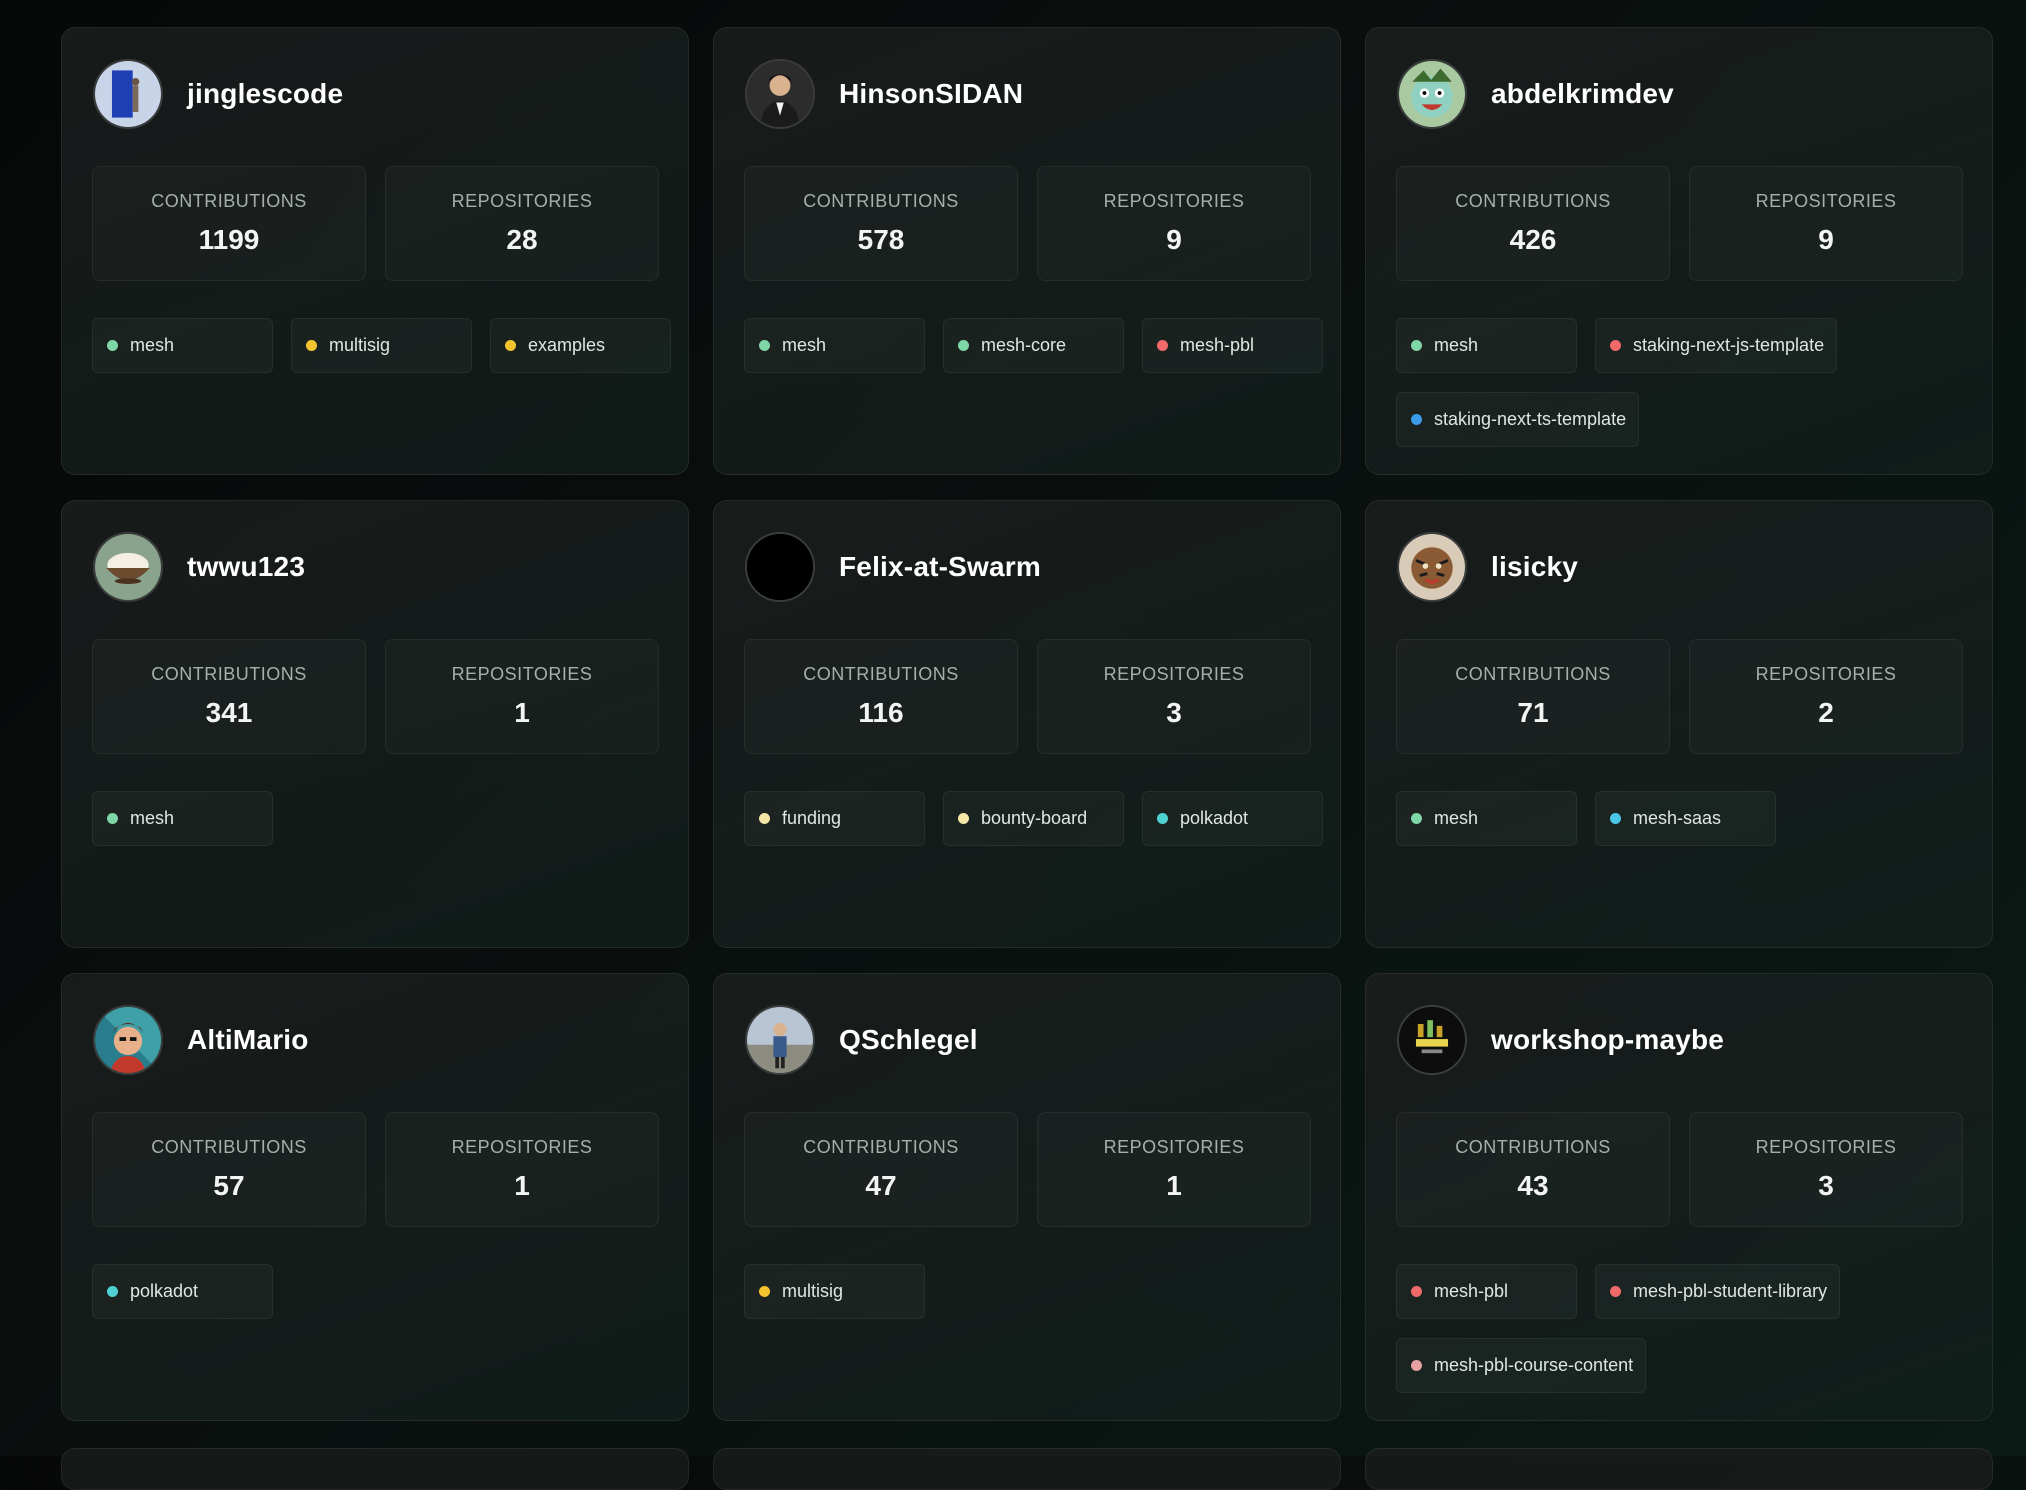  Describe the element at coordinates (522, 239) in the screenshot. I see `repositories-value: 28` at that location.